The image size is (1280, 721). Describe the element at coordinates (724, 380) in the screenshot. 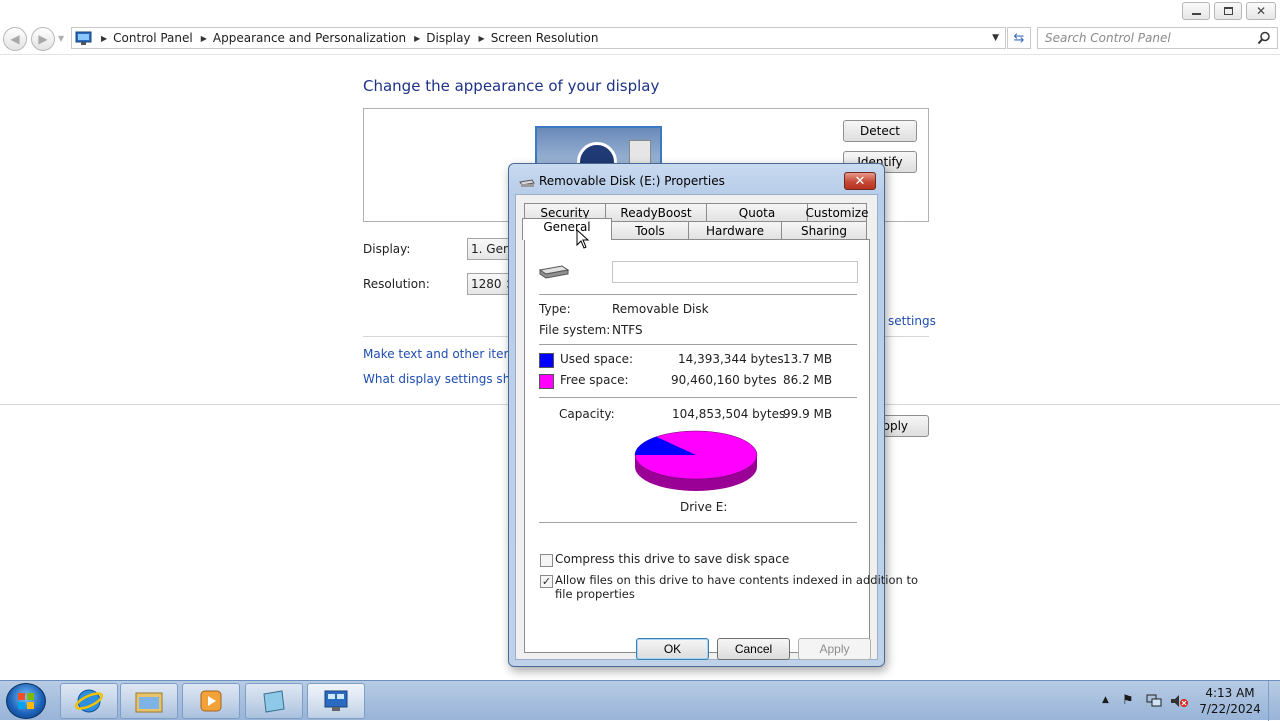

I see `free-space-bytes: 90,460,160 bytes` at that location.